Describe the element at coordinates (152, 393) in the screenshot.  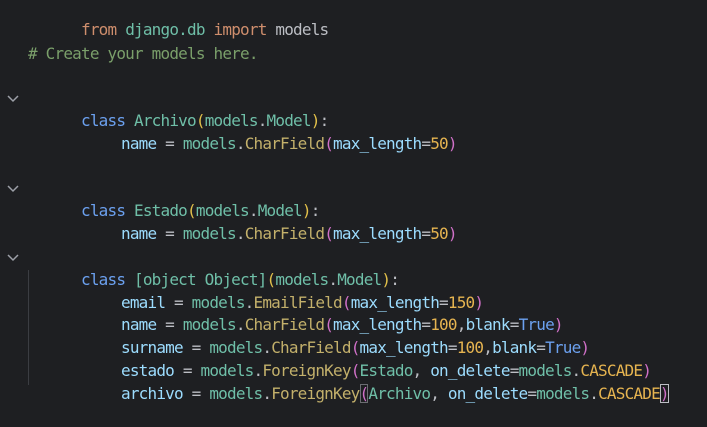
I see `field-name: archivo` at that location.